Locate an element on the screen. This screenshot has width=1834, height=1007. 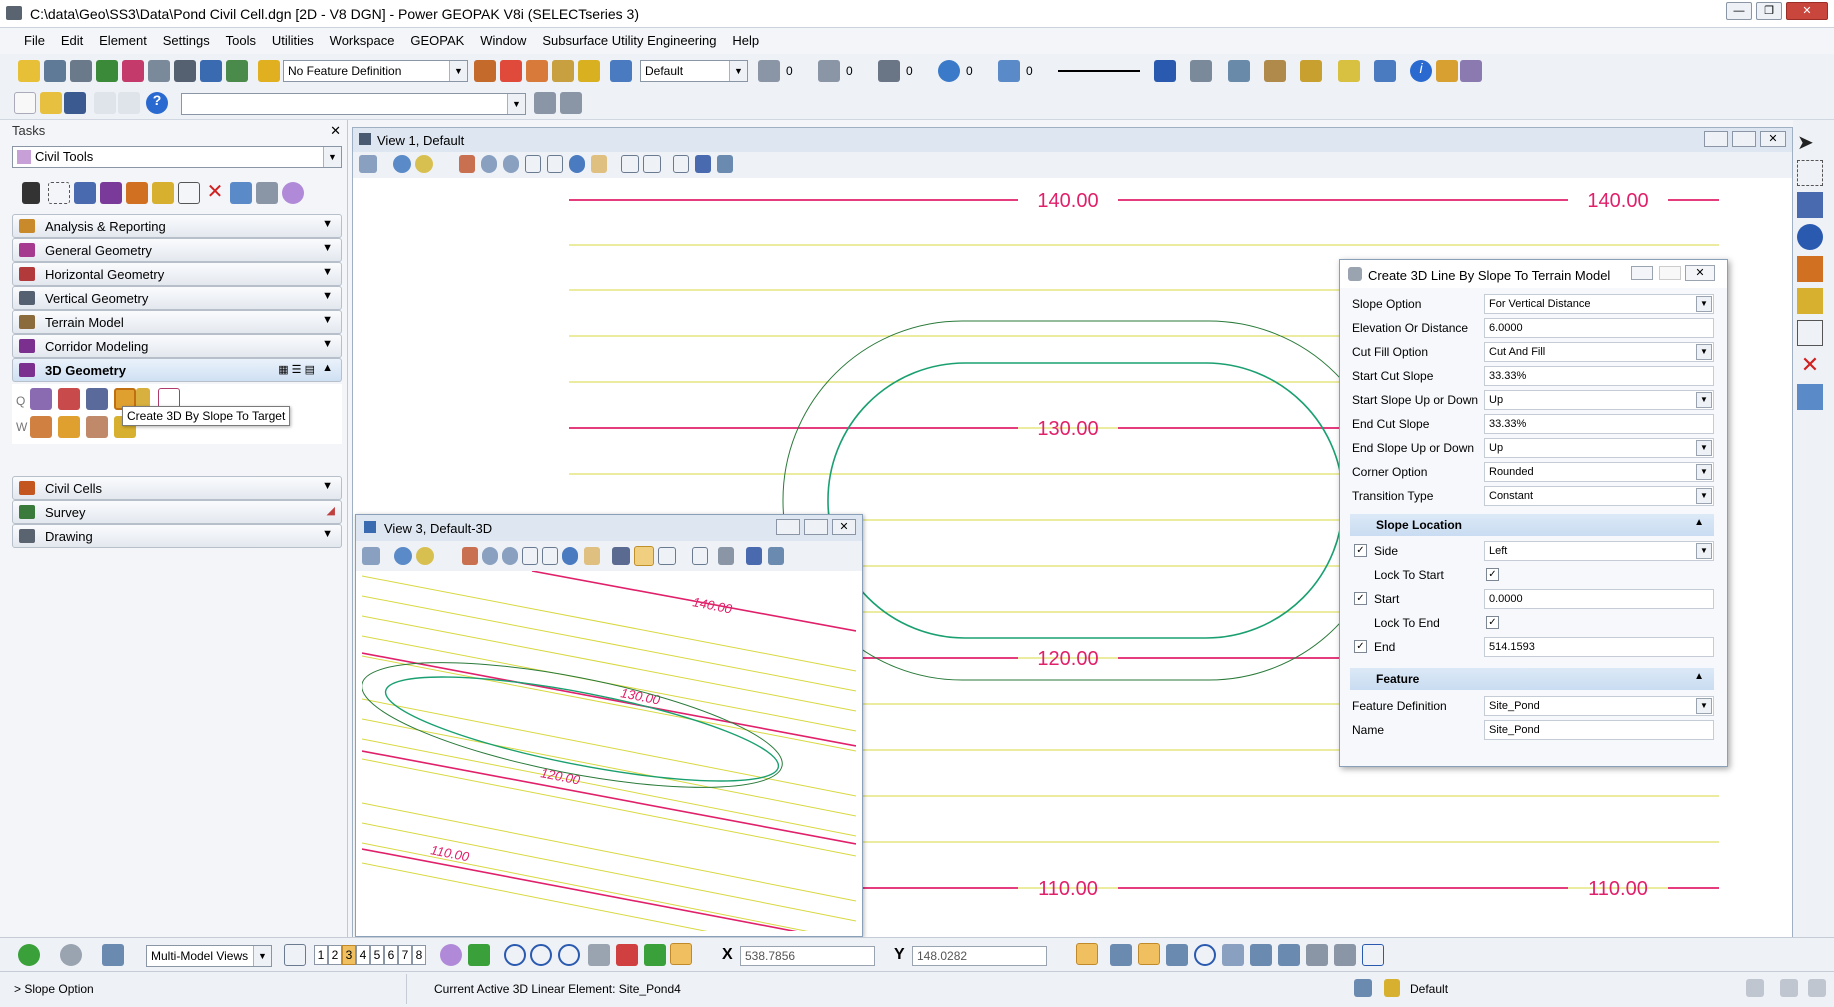
feature-group: Feature ▲ is located at coordinates (1532, 679).